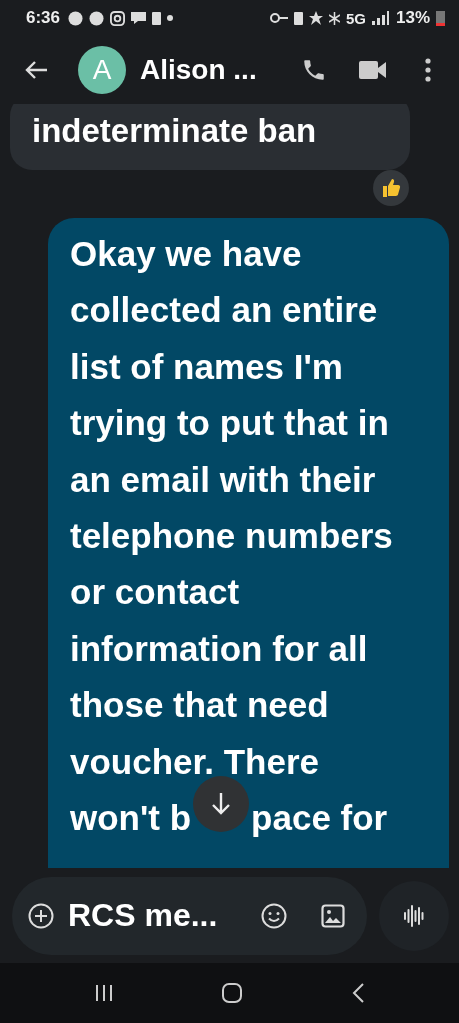  I want to click on back-arrow-icon, so click(36, 70).